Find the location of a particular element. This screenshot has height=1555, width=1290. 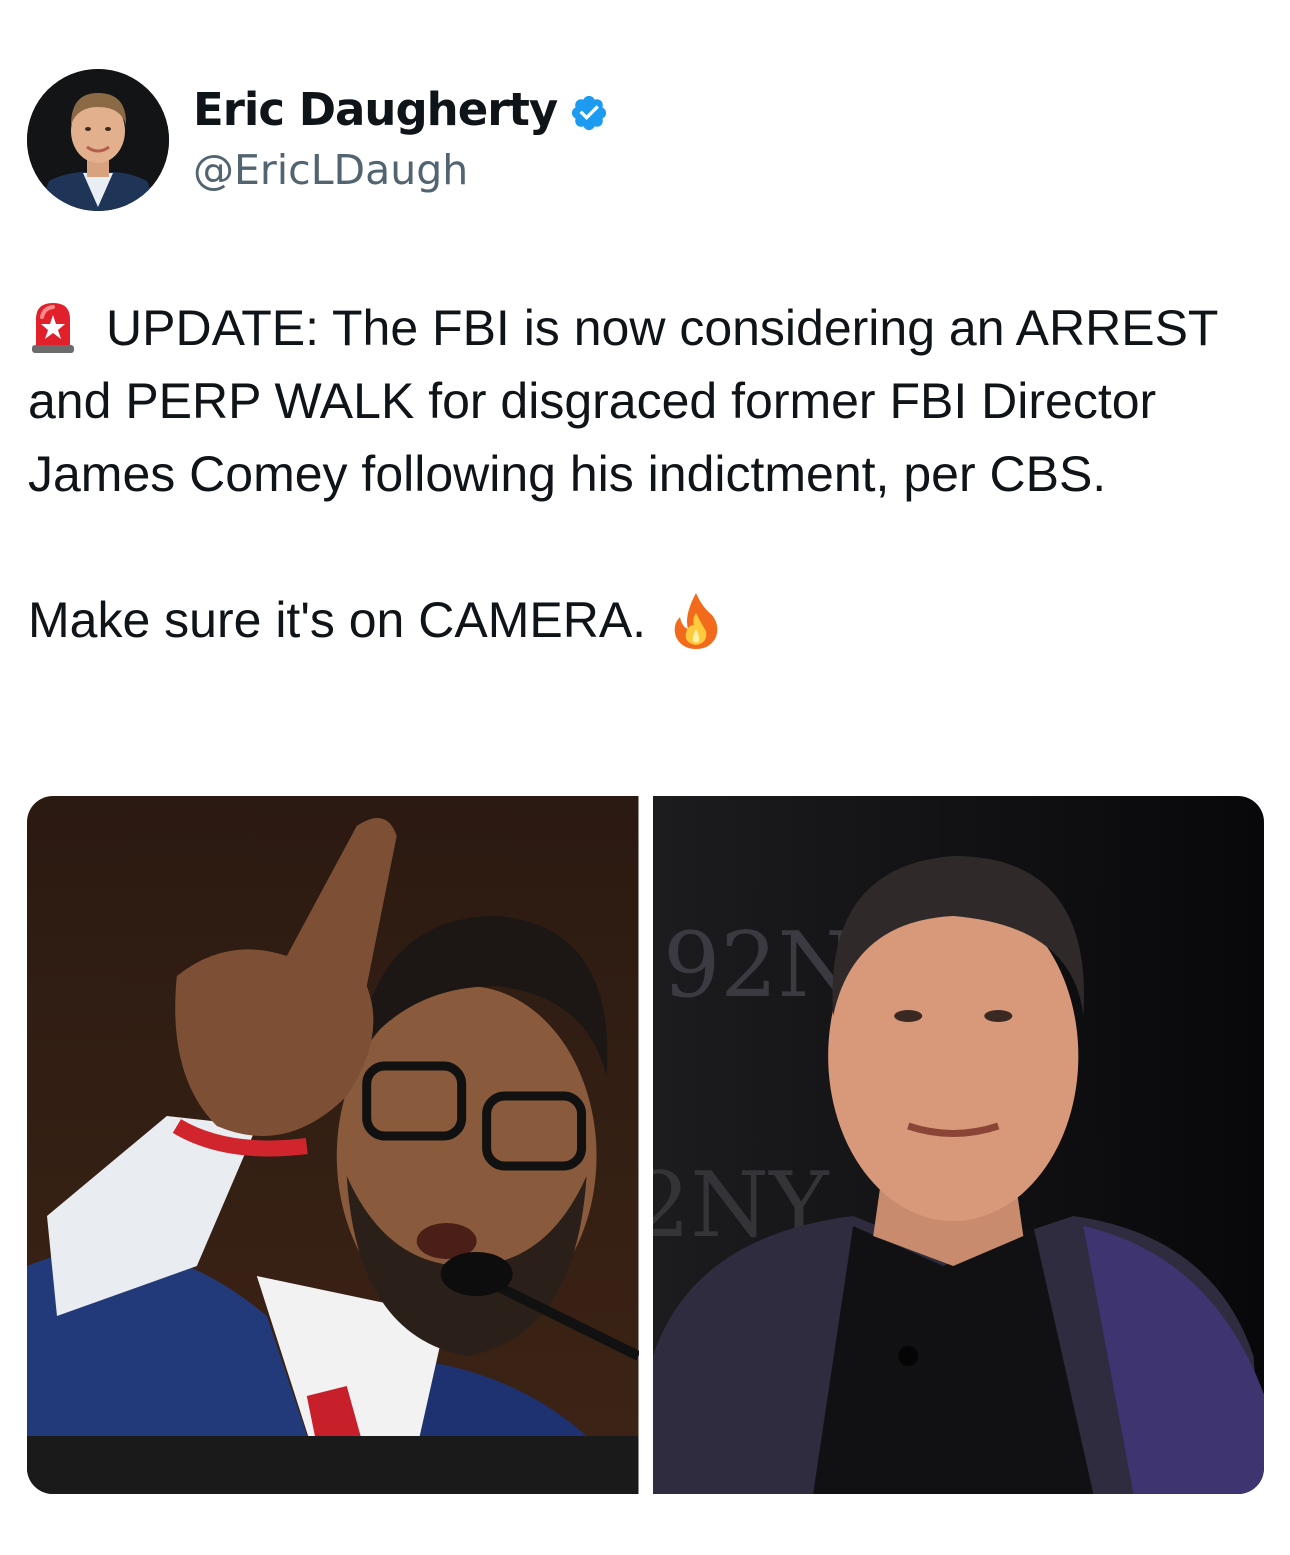

fire-icon is located at coordinates (696, 621).